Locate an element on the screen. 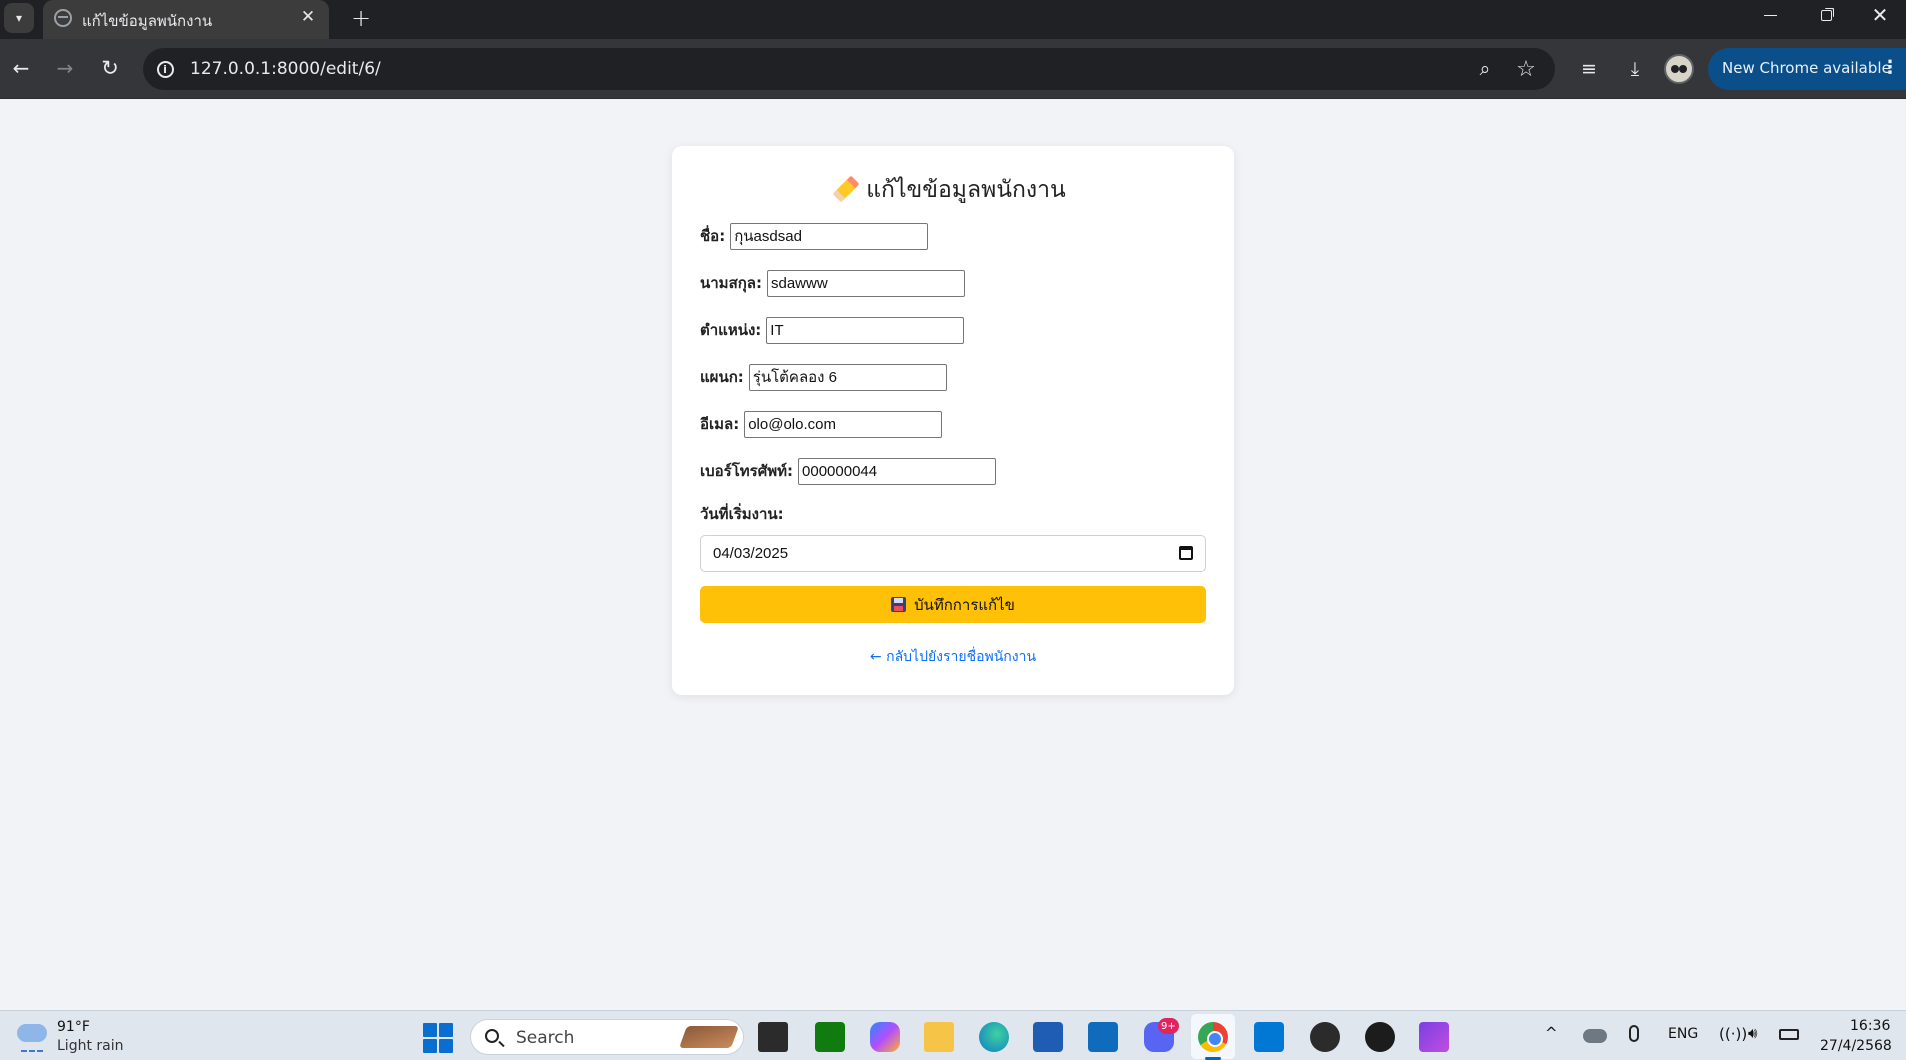  position-row: ตำแหน่ง: is located at coordinates (832, 330).